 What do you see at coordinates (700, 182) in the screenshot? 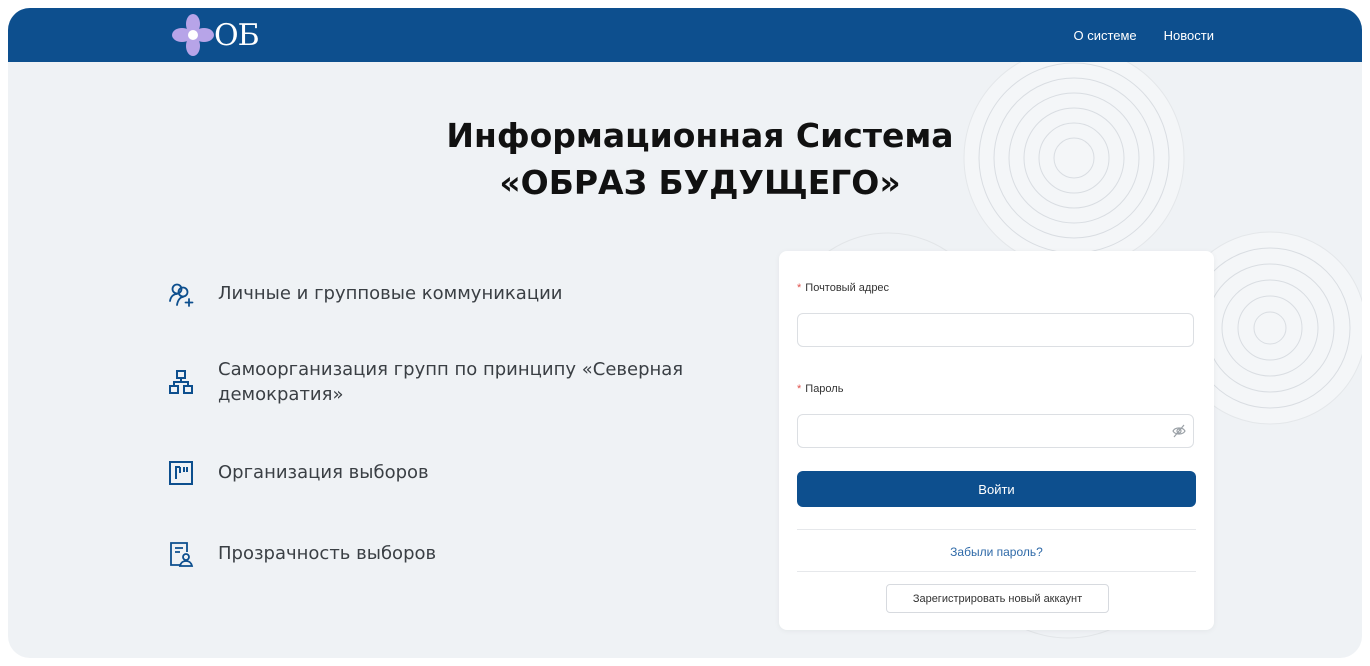
I see `page-title-line2: «ОБРАЗ БУДУЩЕГО»` at bounding box center [700, 182].